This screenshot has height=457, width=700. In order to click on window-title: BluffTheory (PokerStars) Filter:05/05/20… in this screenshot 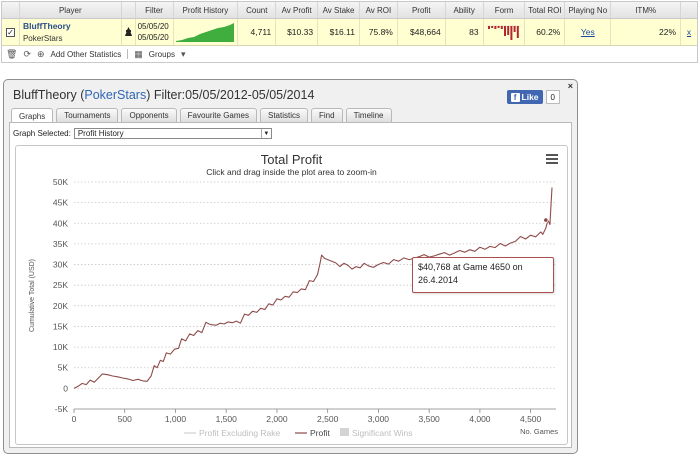, I will do `click(163, 95)`.